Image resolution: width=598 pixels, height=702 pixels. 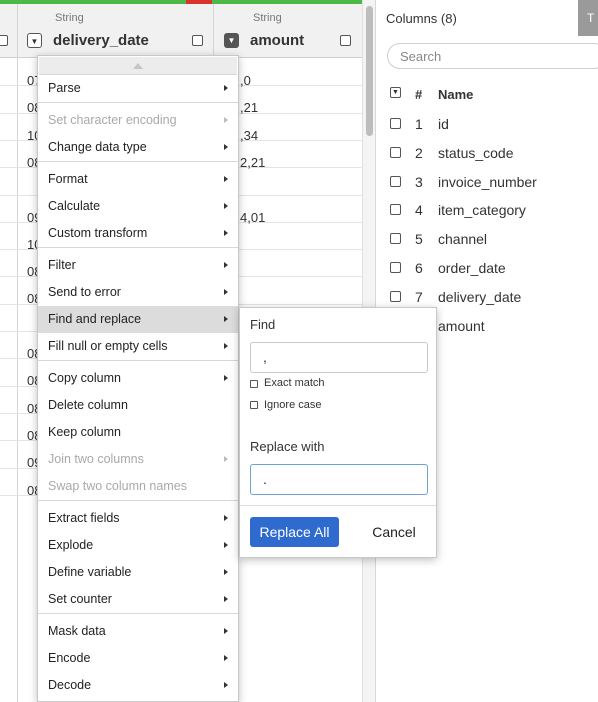 What do you see at coordinates (80, 599) in the screenshot?
I see `menu-item-label: Set counter` at bounding box center [80, 599].